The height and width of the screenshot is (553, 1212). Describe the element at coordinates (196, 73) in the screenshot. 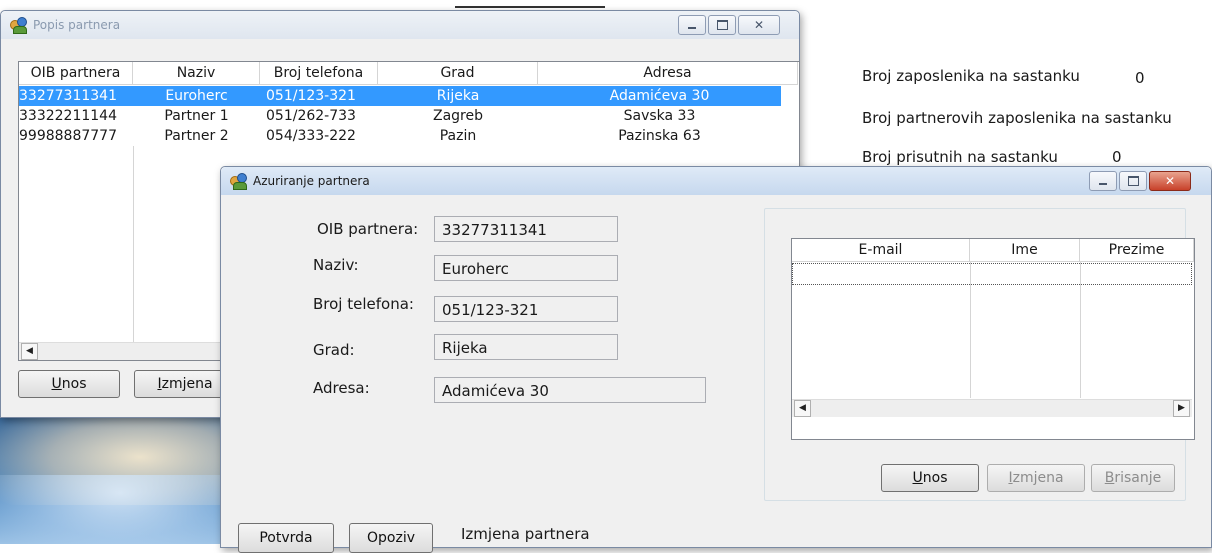

I see `column-header-naziv: Naziv` at that location.